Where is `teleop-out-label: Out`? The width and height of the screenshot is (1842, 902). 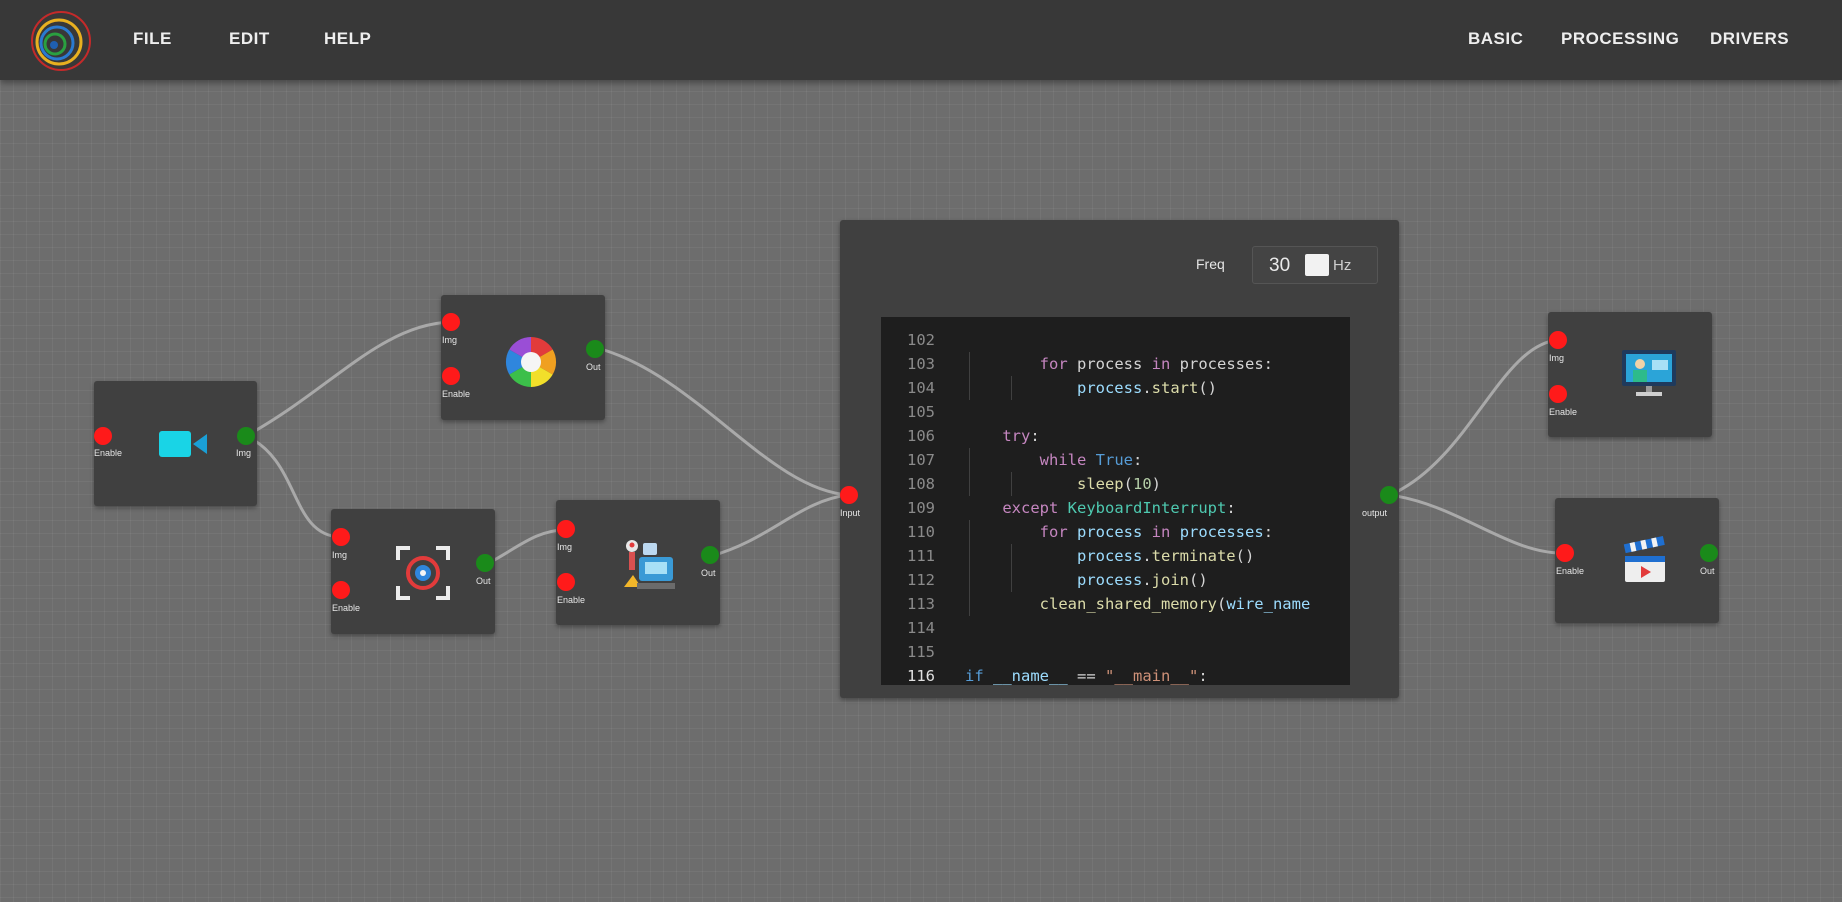 teleop-out-label: Out is located at coordinates (708, 573).